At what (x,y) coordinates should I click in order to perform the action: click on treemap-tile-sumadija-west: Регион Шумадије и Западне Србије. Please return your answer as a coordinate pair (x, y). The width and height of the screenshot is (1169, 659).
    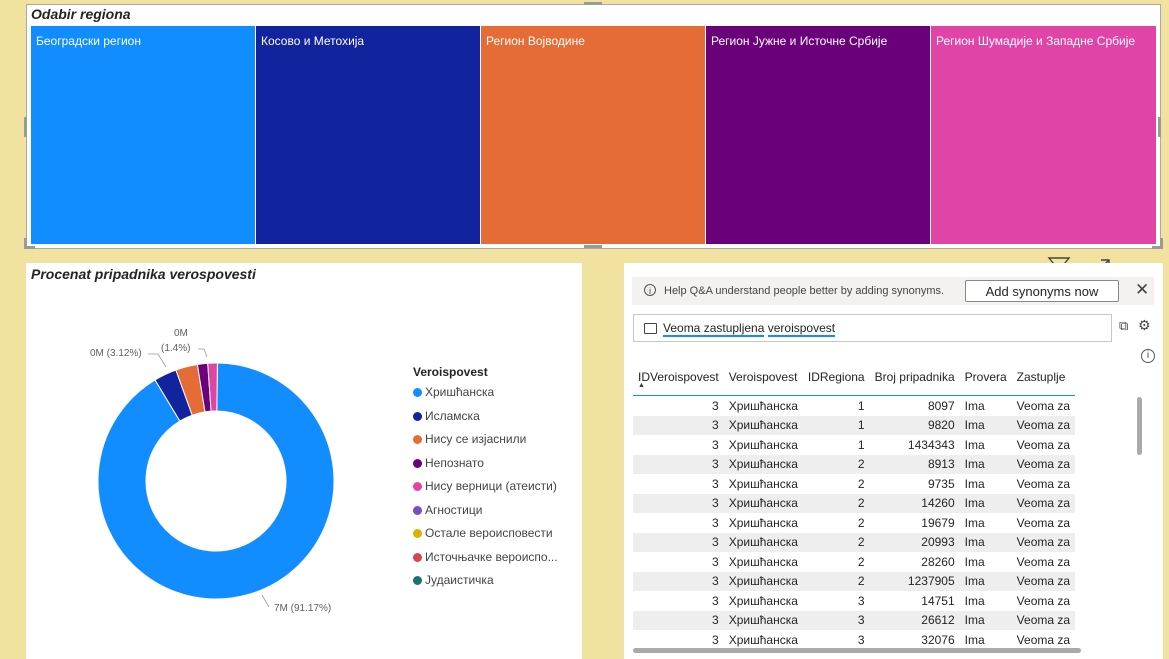
    Looking at the image, I should click on (1043, 135).